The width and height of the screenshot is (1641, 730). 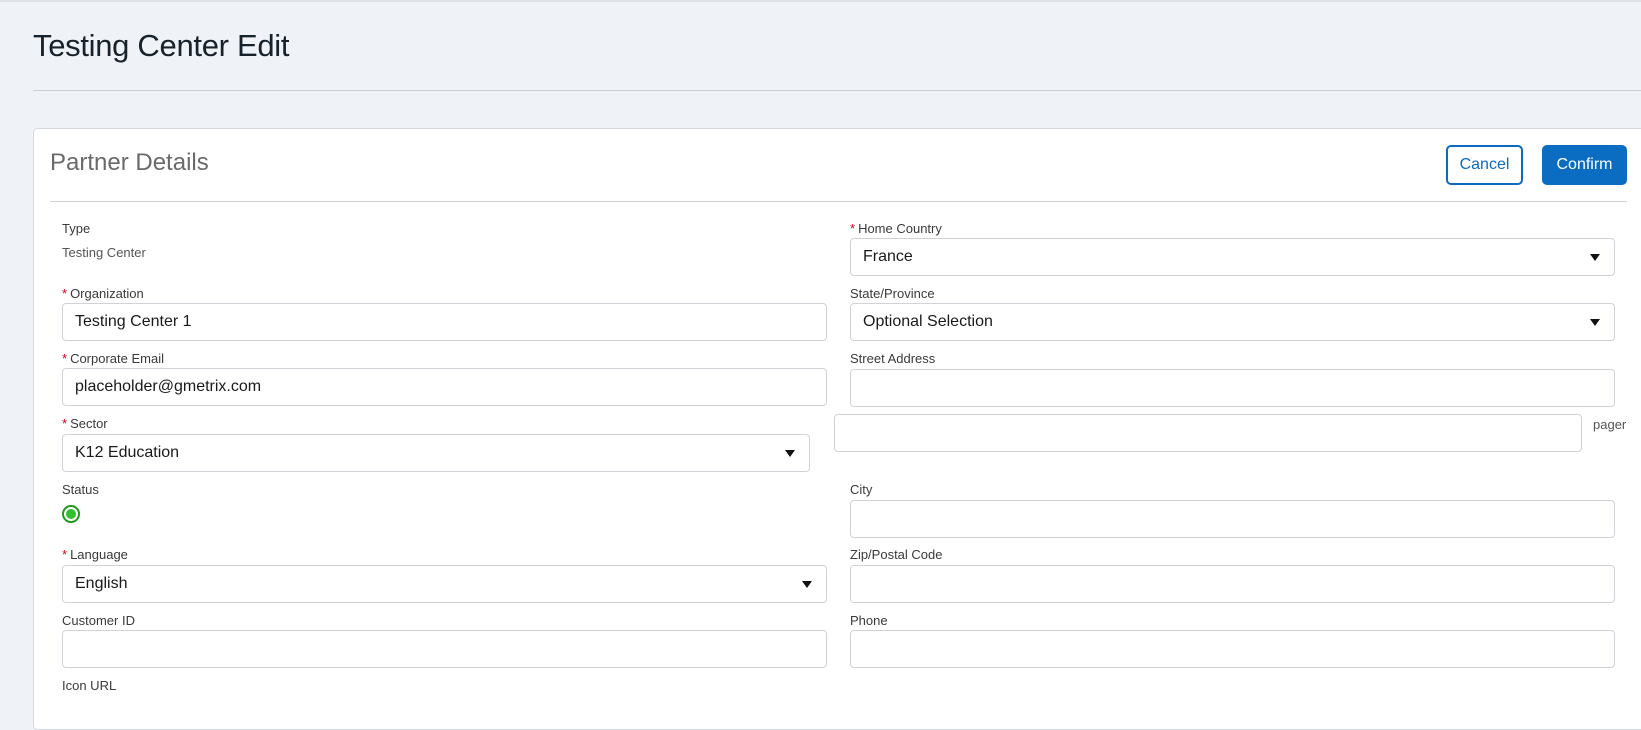 What do you see at coordinates (71, 514) in the screenshot?
I see `status-active-toggle` at bounding box center [71, 514].